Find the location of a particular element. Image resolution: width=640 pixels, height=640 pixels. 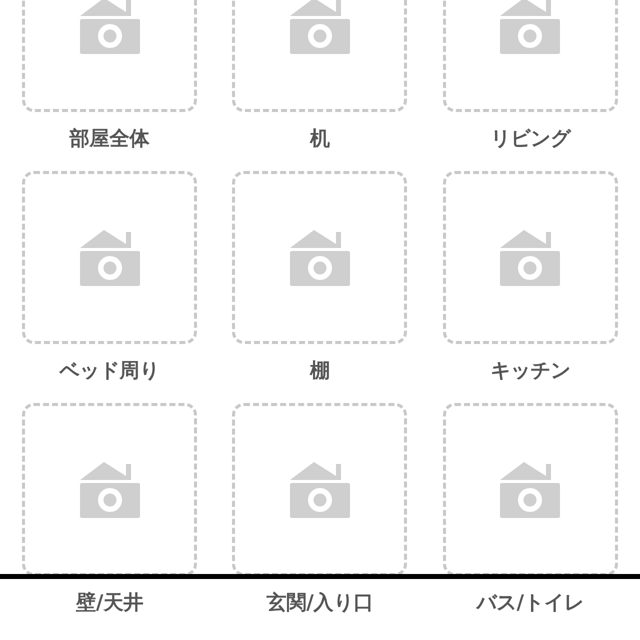

slot-label: バス/トイレ is located at coordinates (530, 602).